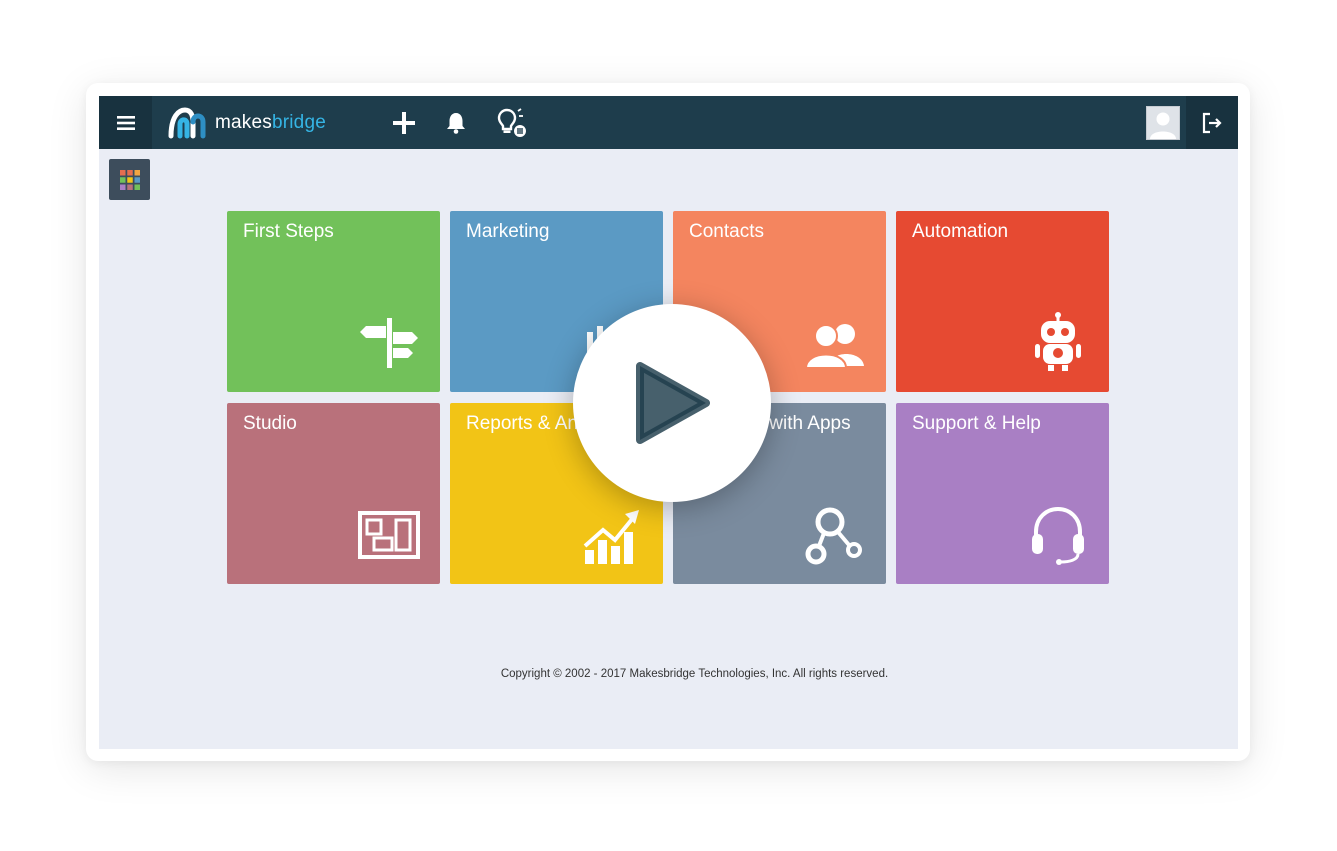 The image size is (1337, 851). What do you see at coordinates (508, 231) in the screenshot?
I see `tile-label: Marketing` at bounding box center [508, 231].